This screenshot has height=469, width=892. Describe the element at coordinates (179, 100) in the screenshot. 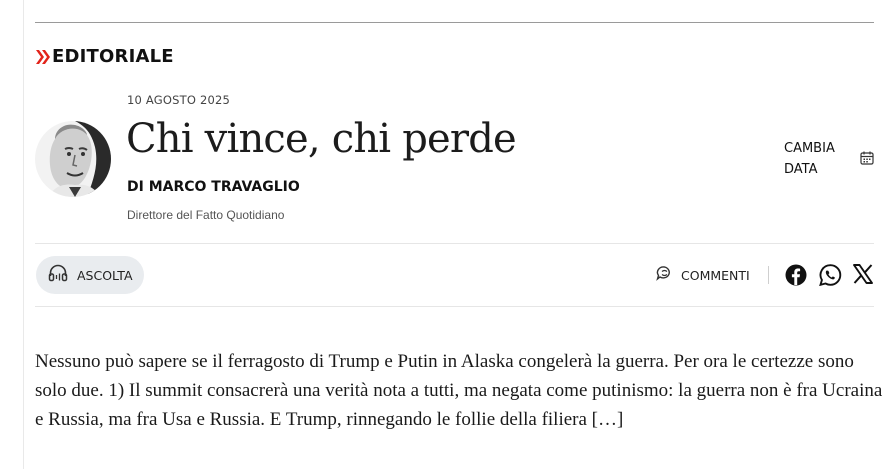

I see `article-date: 10 AGOSTO 2025` at that location.